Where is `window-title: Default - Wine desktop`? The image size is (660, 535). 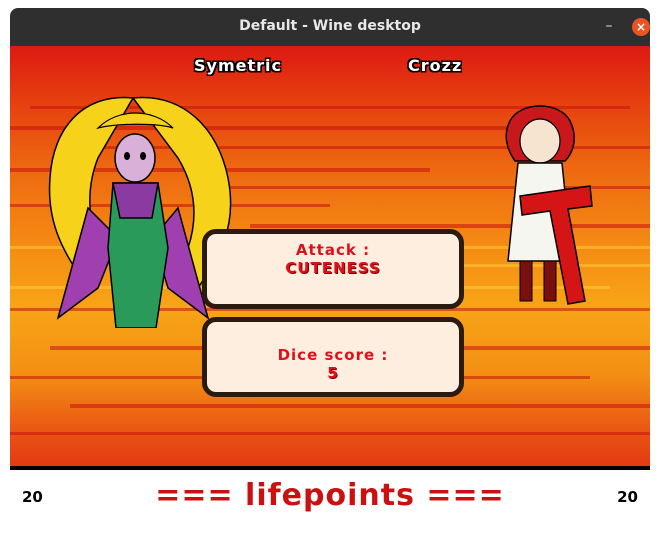
window-title: Default - Wine desktop is located at coordinates (330, 26).